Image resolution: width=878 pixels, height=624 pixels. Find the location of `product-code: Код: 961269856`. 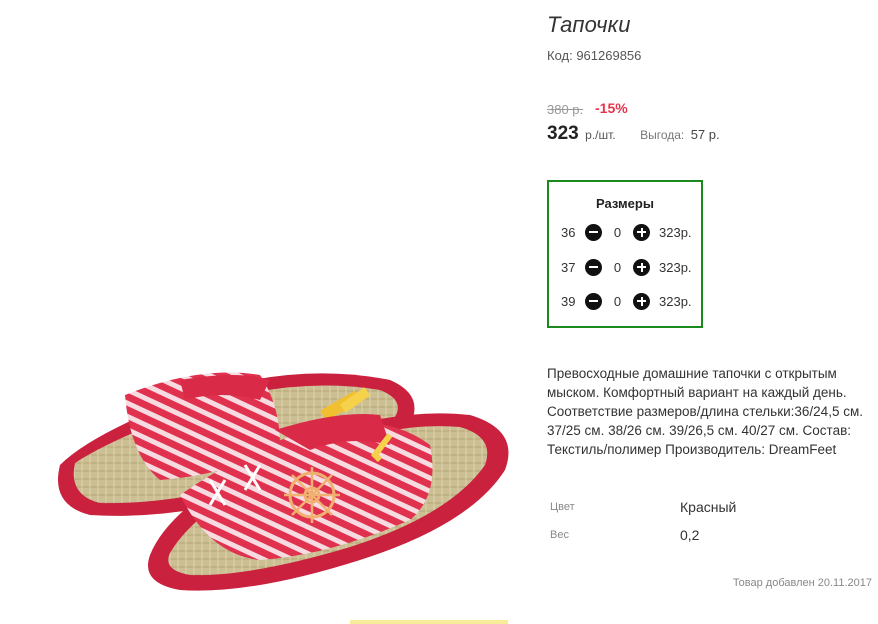

product-code: Код: 961269856 is located at coordinates (594, 55).